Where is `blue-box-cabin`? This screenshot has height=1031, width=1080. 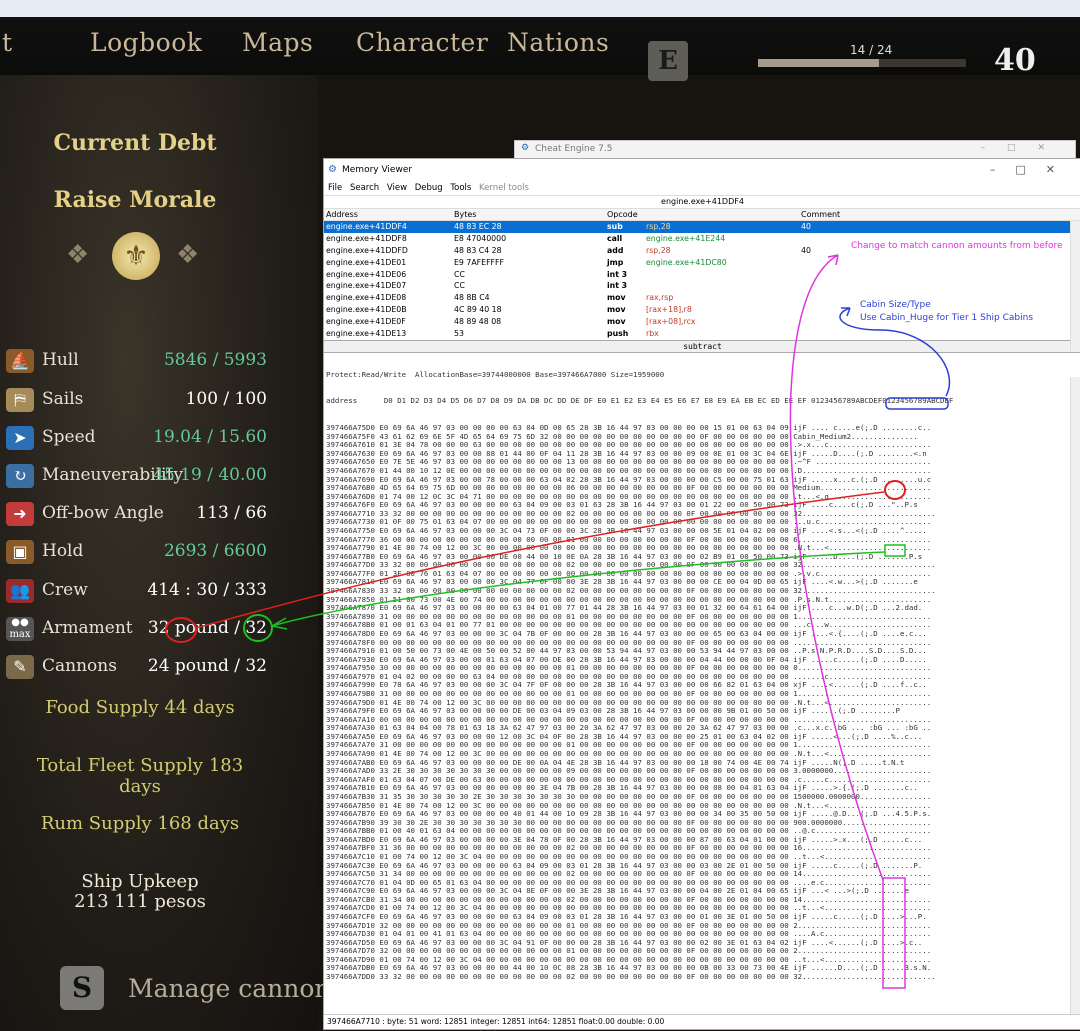
blue-box-cabin is located at coordinates (917, 403).